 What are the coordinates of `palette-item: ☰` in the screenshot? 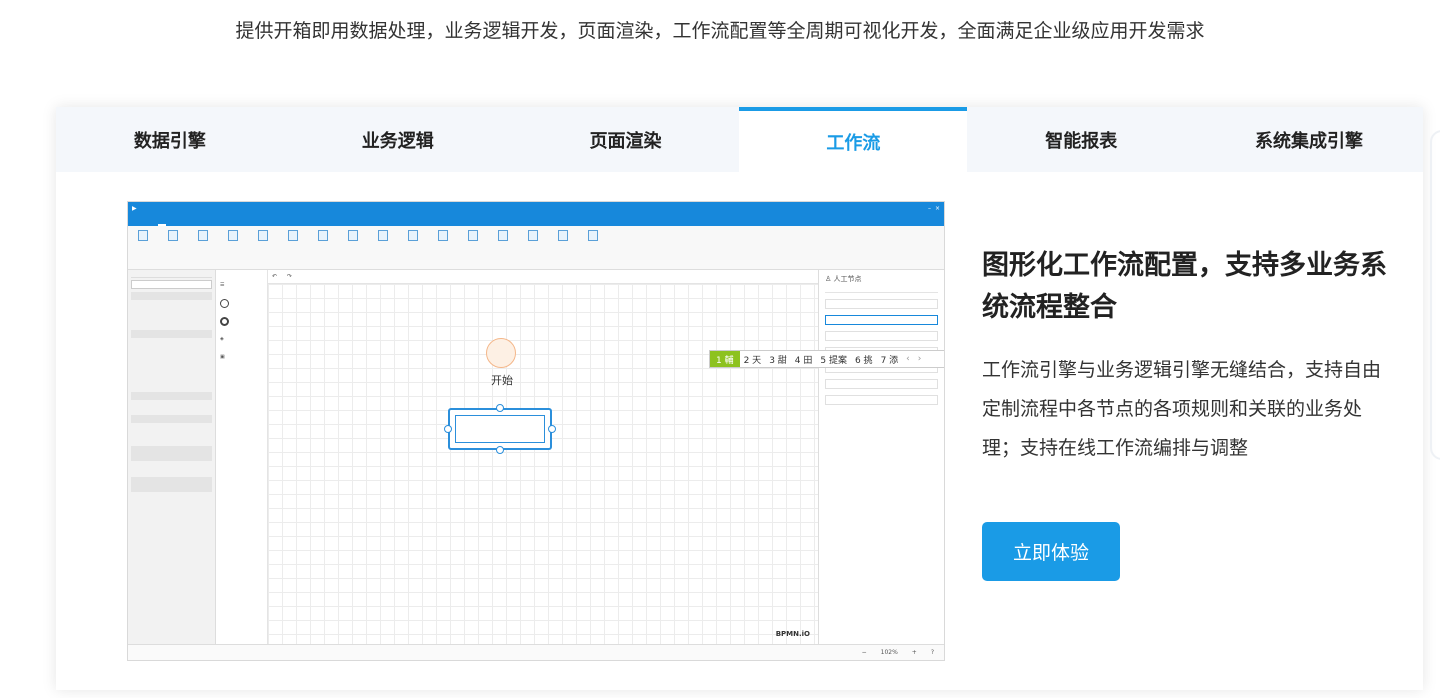 It's located at (241, 285).